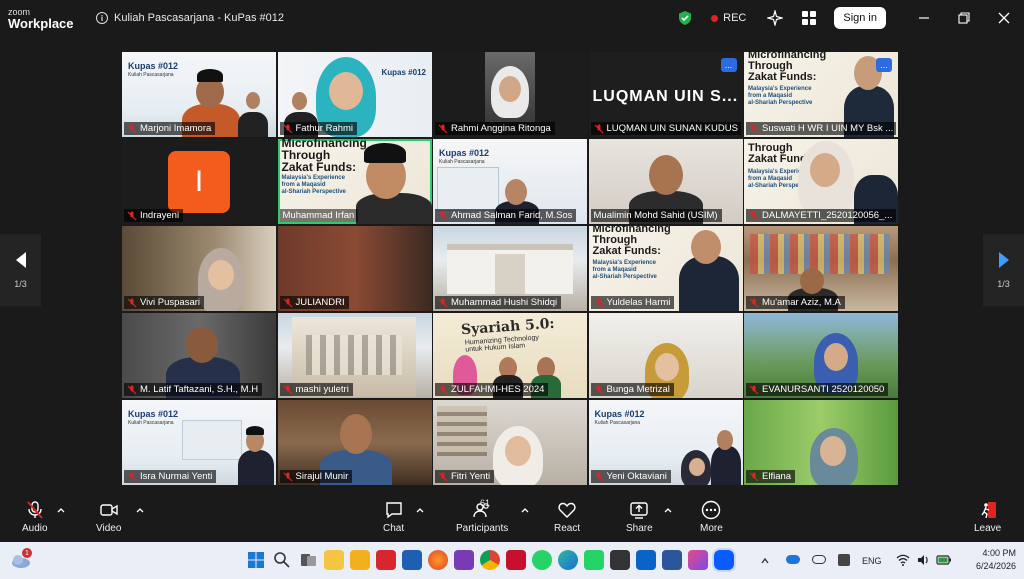 This screenshot has width=1024, height=579. Describe the element at coordinates (821, 268) in the screenshot. I see `video-tile: Mu'amar Aziz, M.A` at that location.